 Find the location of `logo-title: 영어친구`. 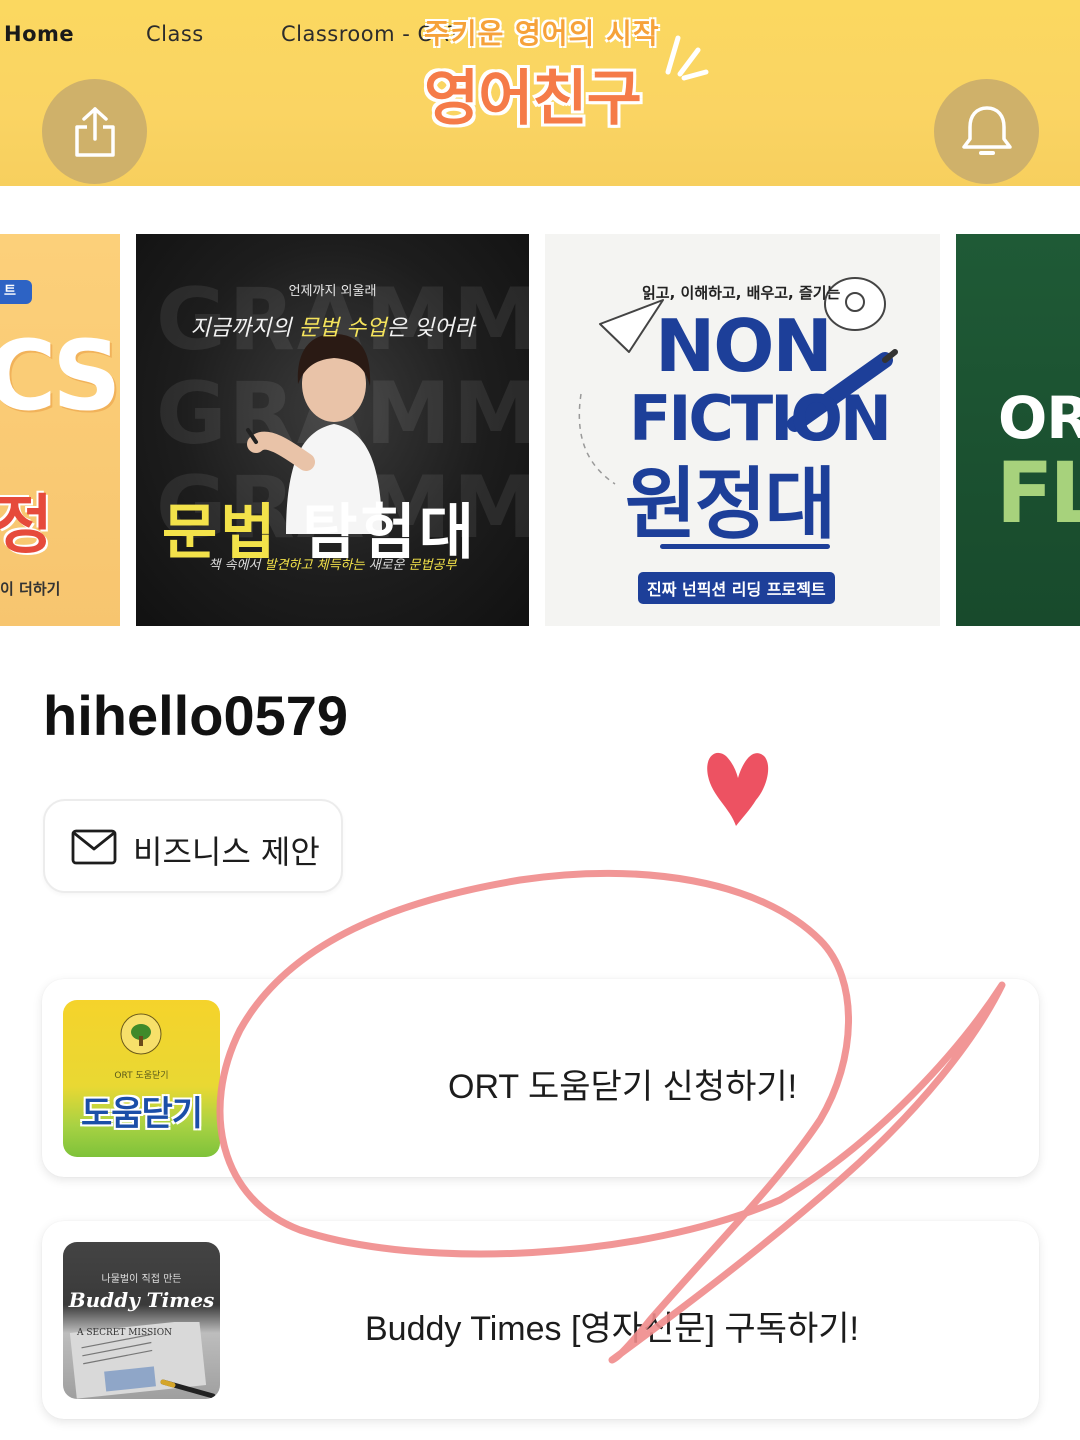

logo-title: 영어친구 is located at coordinates (533, 99).